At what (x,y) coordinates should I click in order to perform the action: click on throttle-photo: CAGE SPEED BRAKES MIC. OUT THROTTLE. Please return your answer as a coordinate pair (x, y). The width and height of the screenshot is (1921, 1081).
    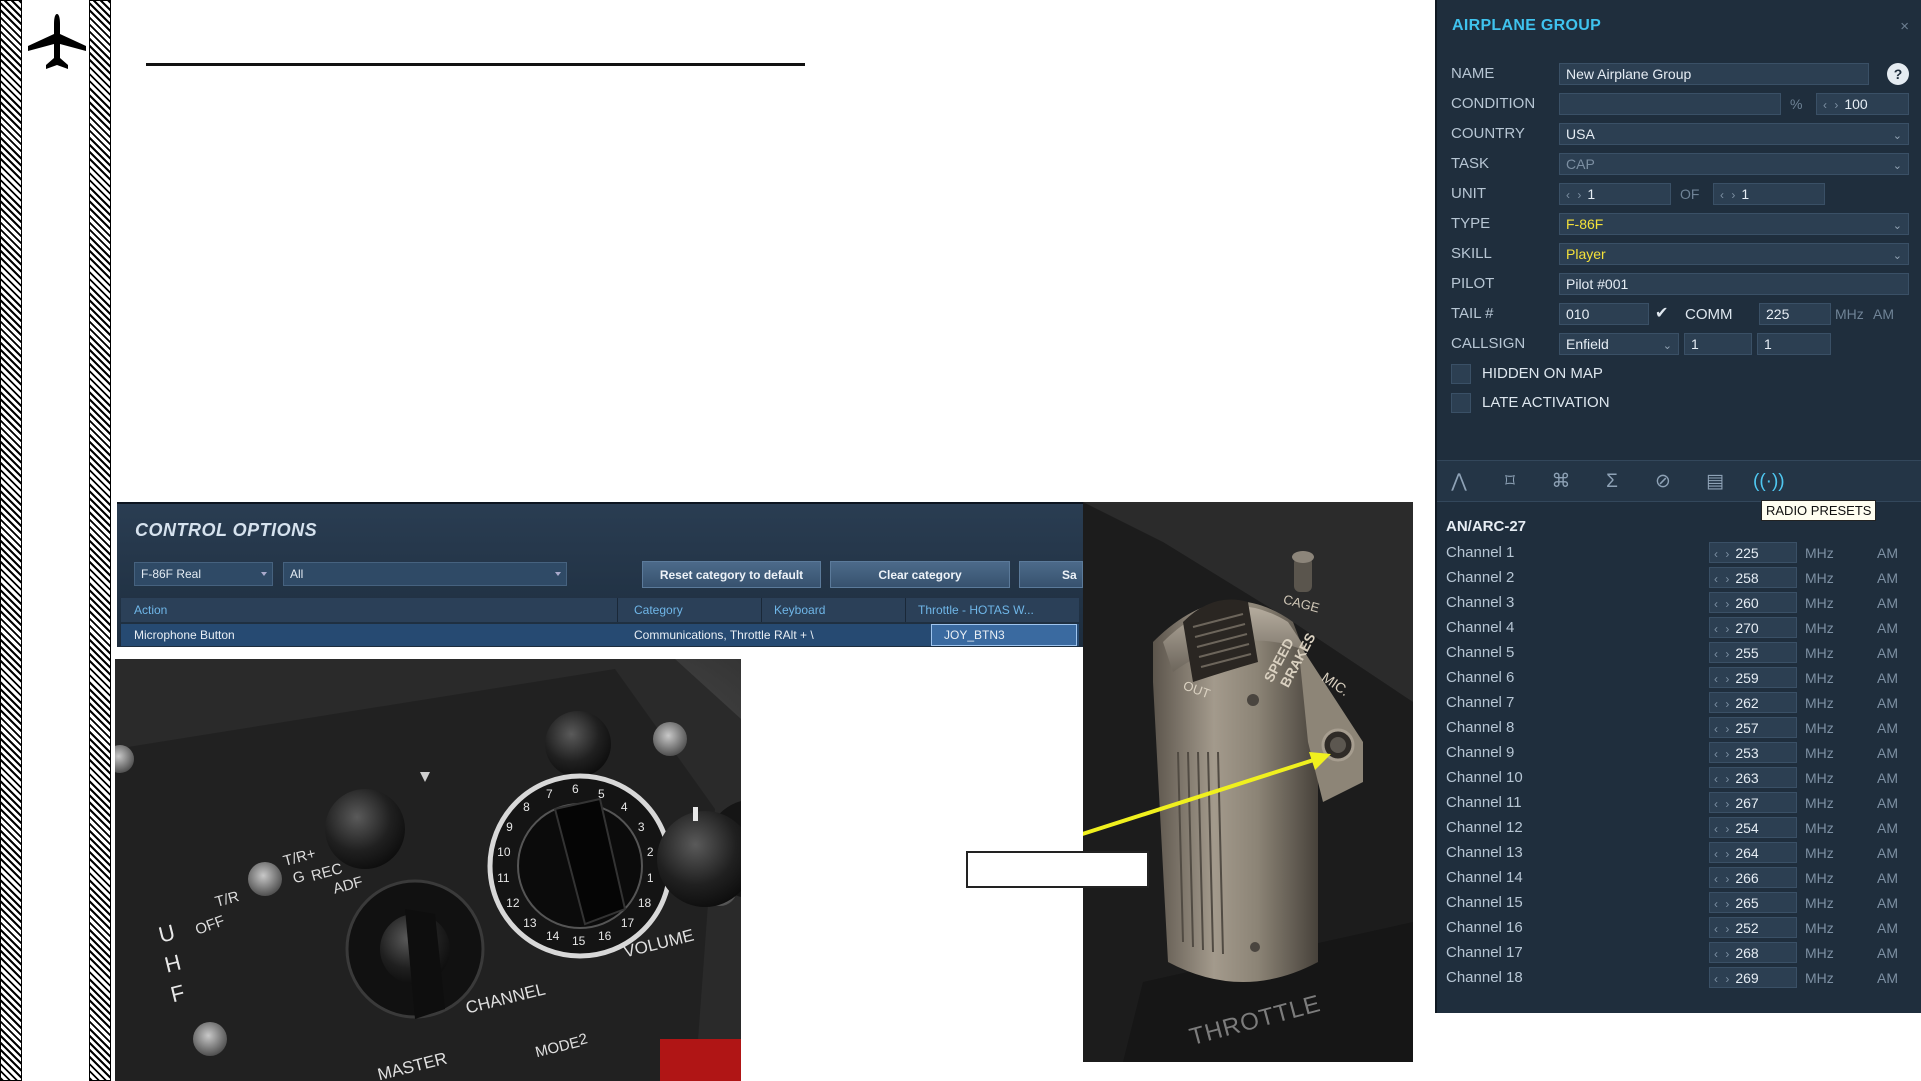
    Looking at the image, I should click on (1248, 782).